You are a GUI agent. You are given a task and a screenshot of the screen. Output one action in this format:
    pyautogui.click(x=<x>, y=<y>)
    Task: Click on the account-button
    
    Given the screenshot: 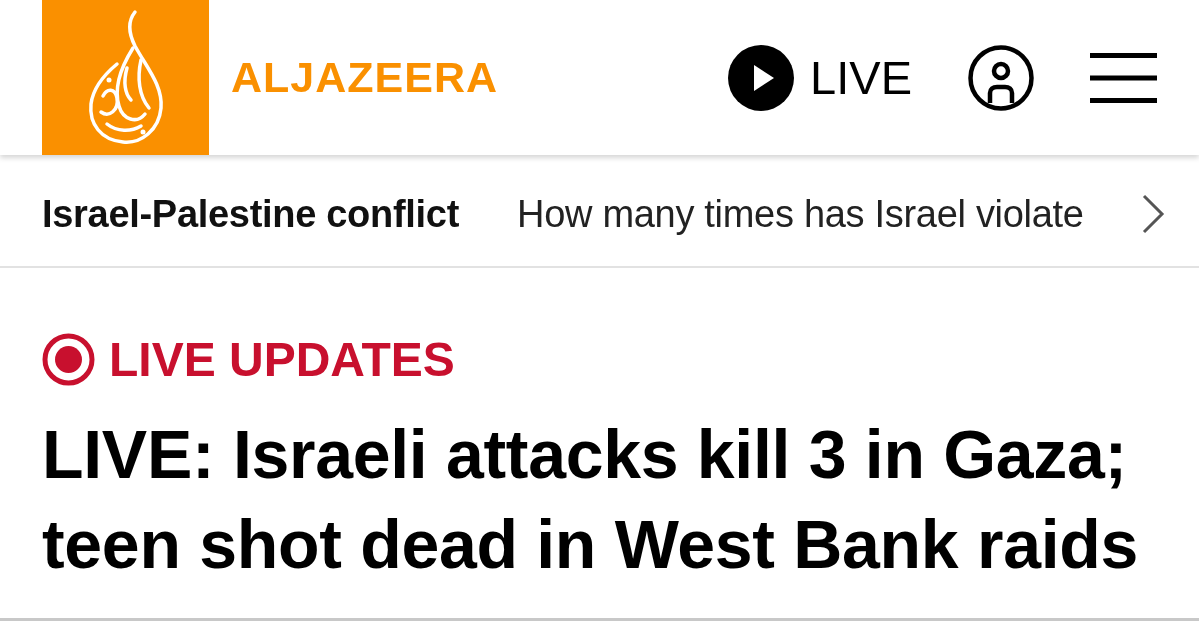 What is the action you would take?
    pyautogui.click(x=1001, y=77)
    